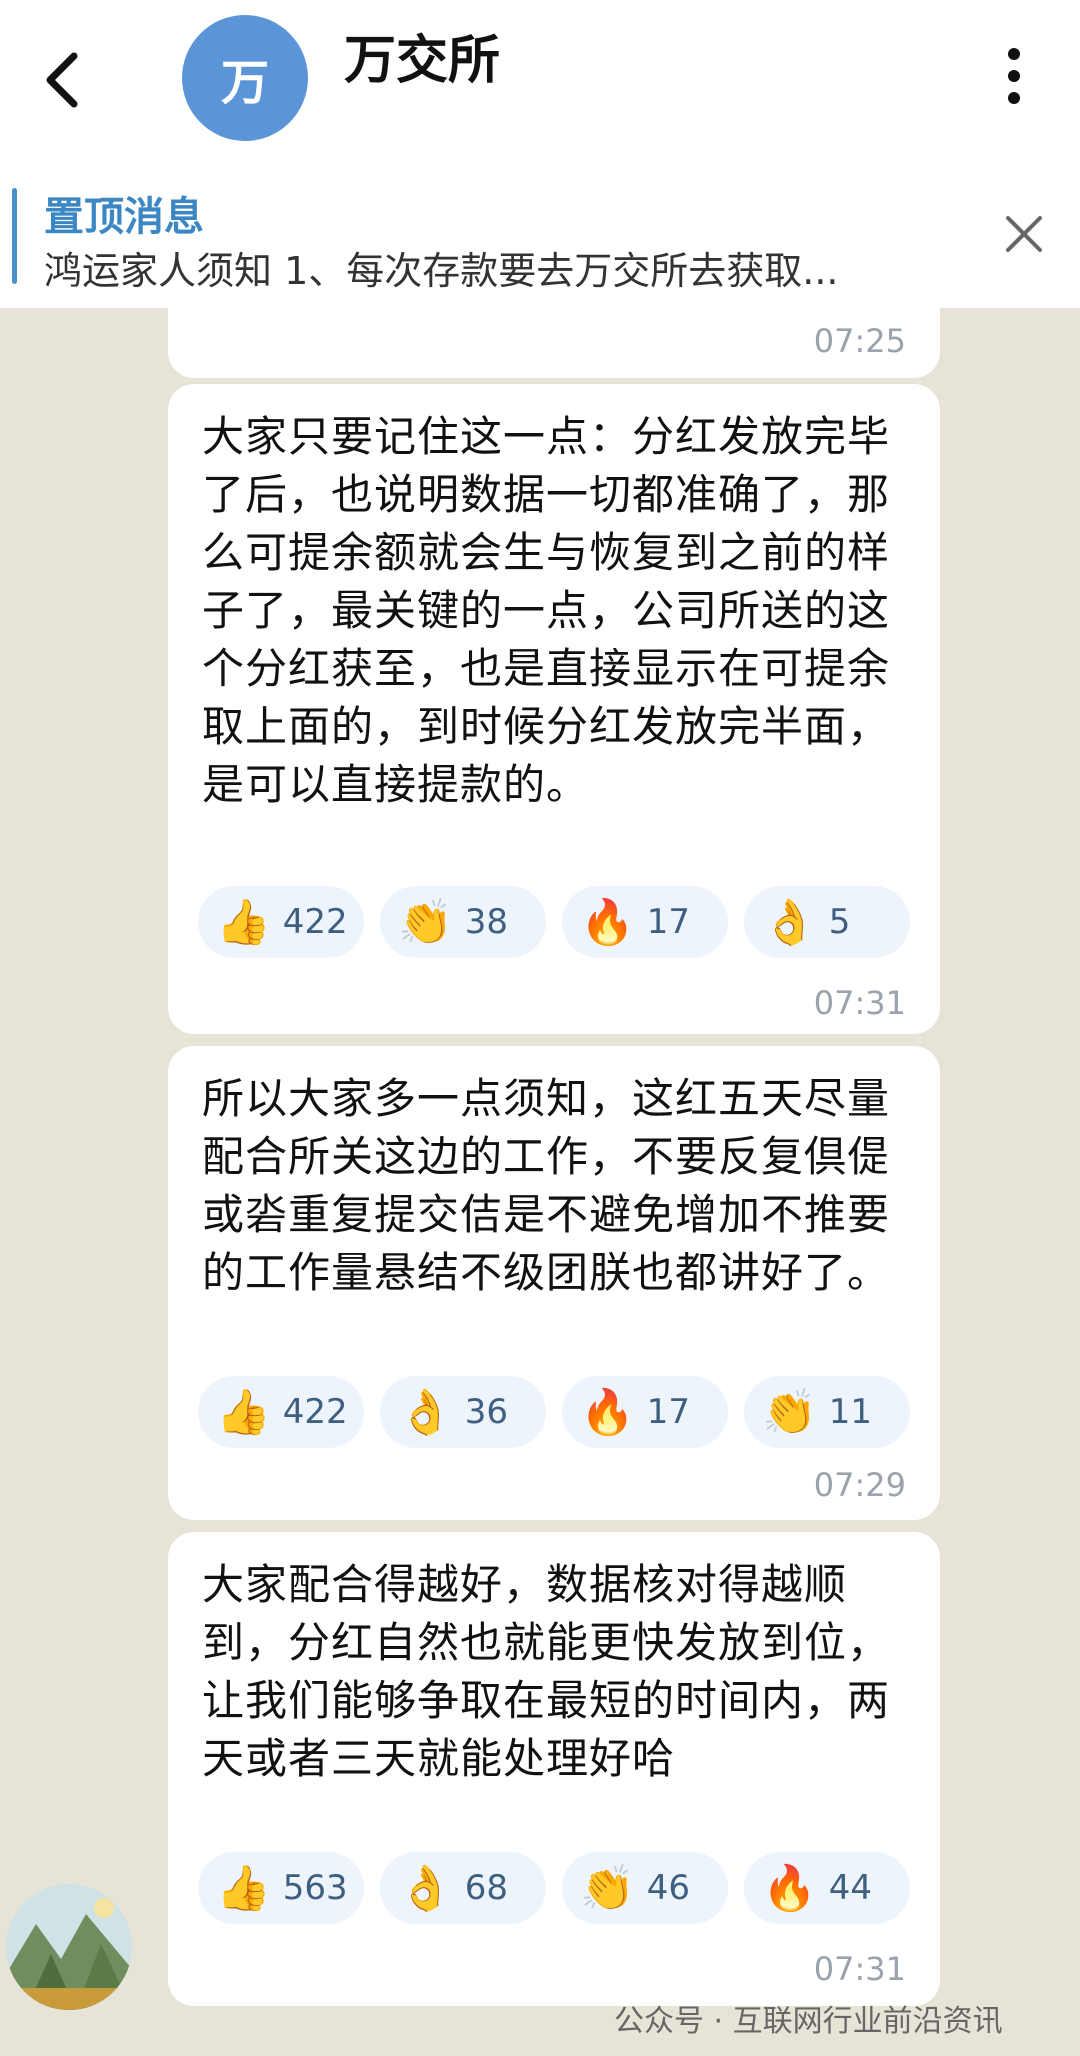 The image size is (1080, 2056). What do you see at coordinates (486, 1888) in the screenshot?
I see `reaction-count: 68` at bounding box center [486, 1888].